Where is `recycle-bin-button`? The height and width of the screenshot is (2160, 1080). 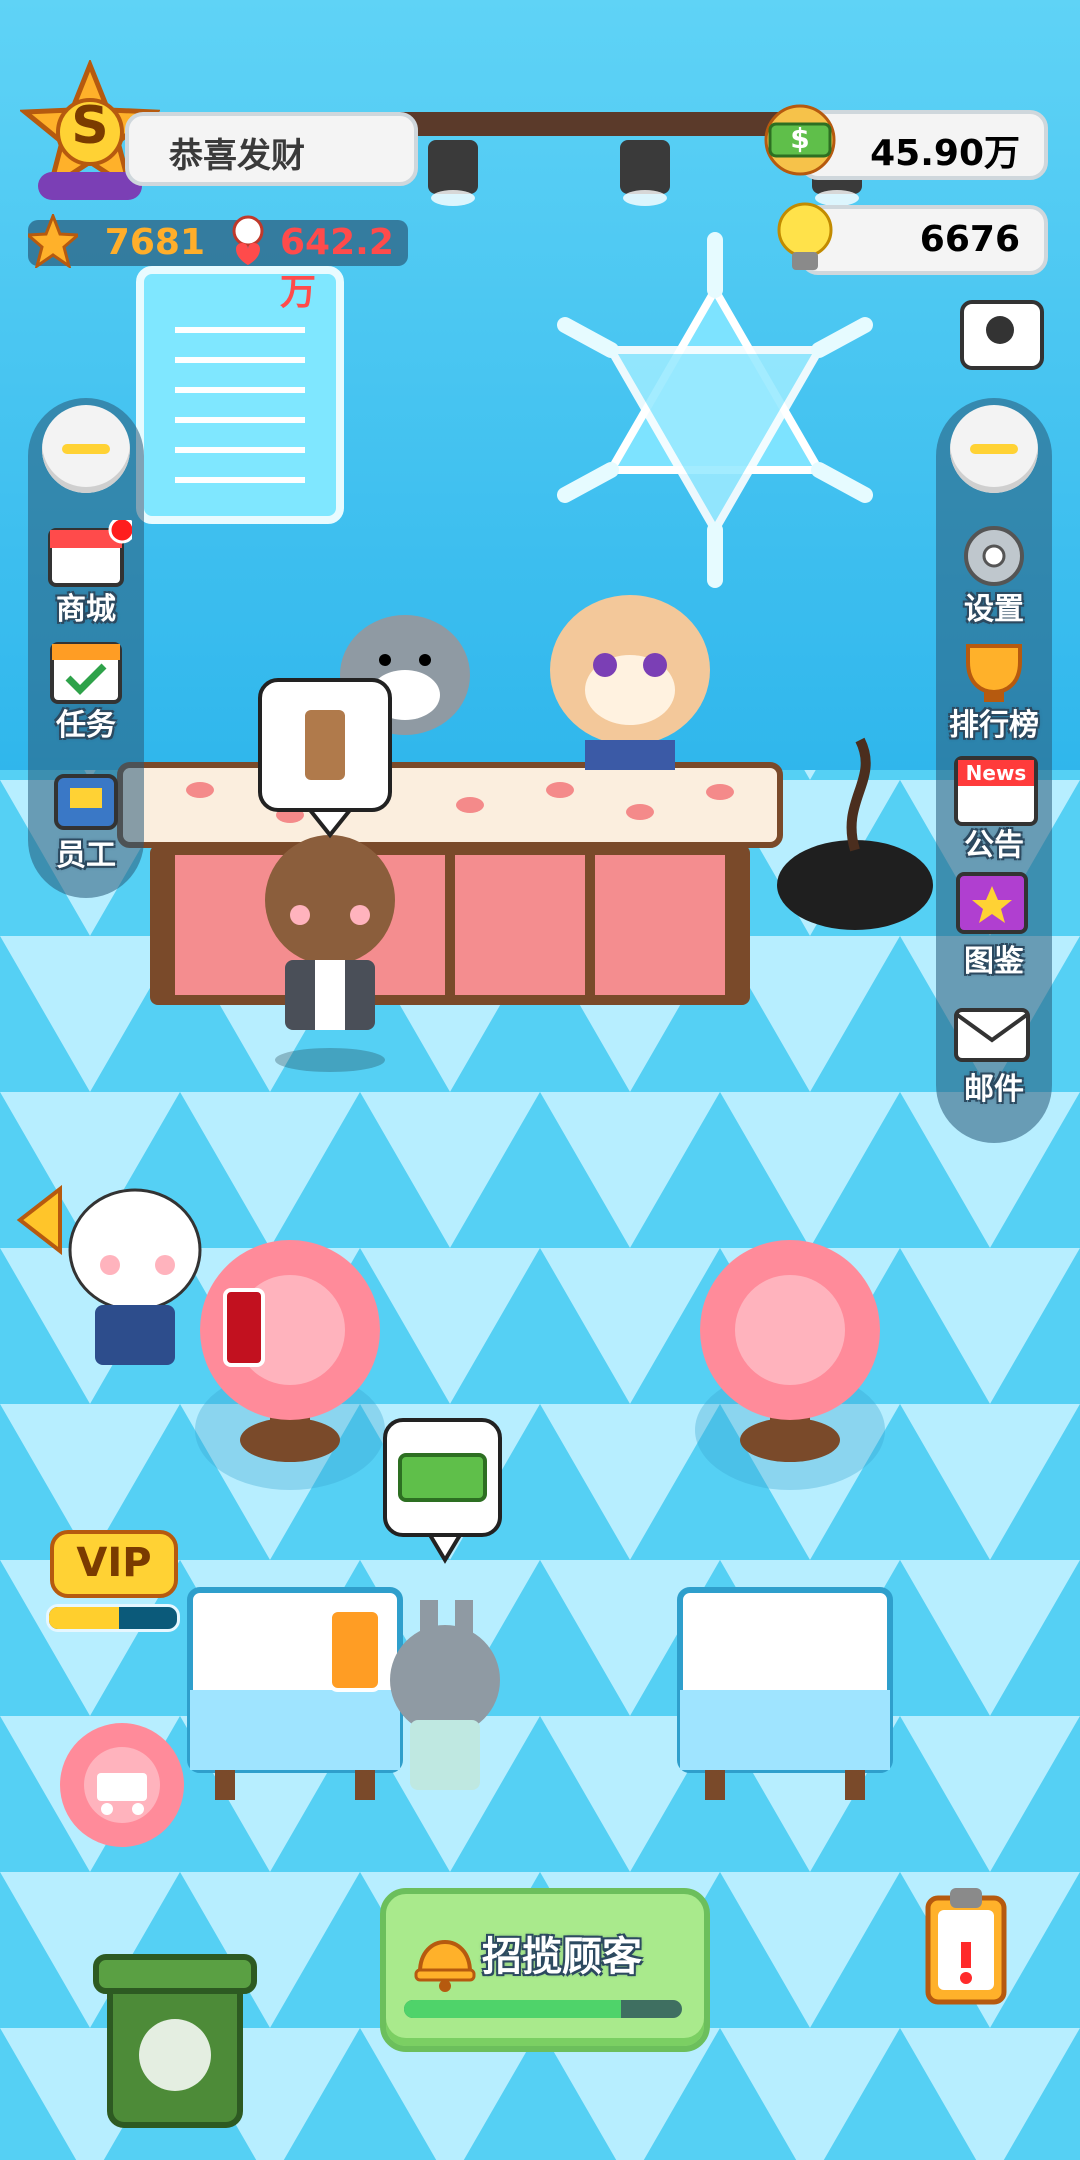 recycle-bin-button is located at coordinates (175, 2035).